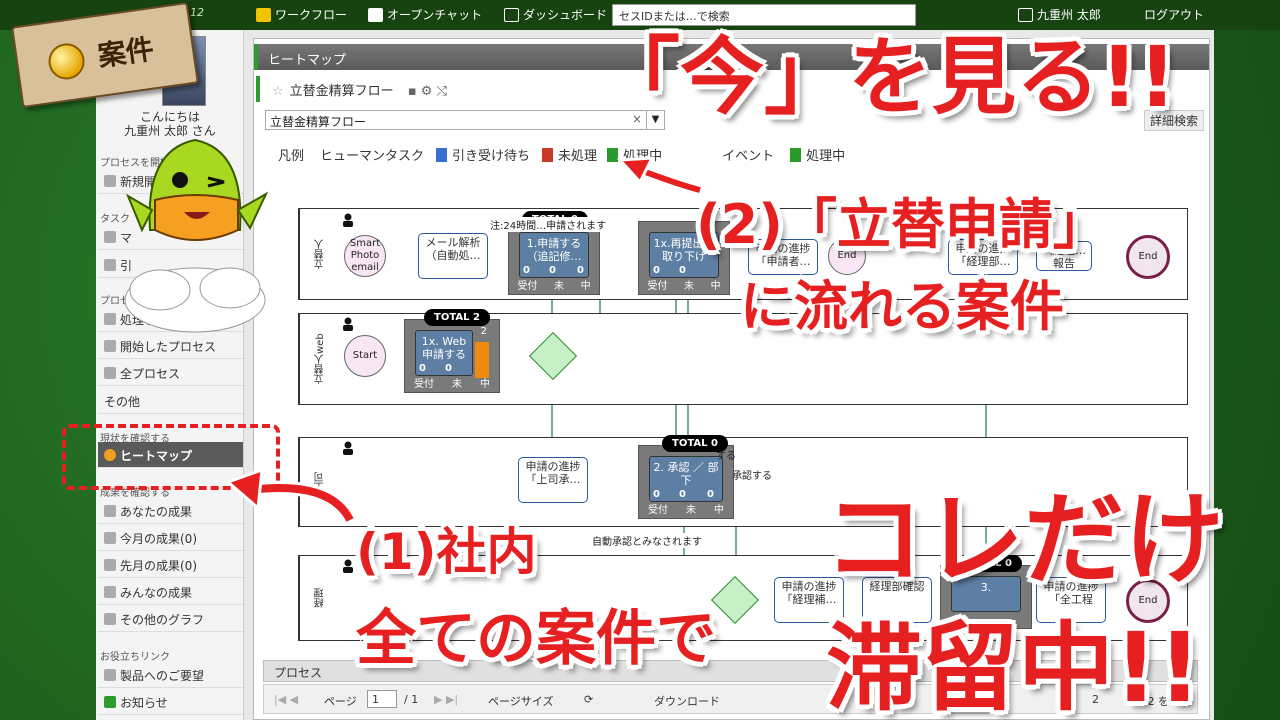 The image size is (1280, 720). Describe the element at coordinates (286, 699) in the screenshot. I see `first-page-icon: |◀ ◀` at that location.